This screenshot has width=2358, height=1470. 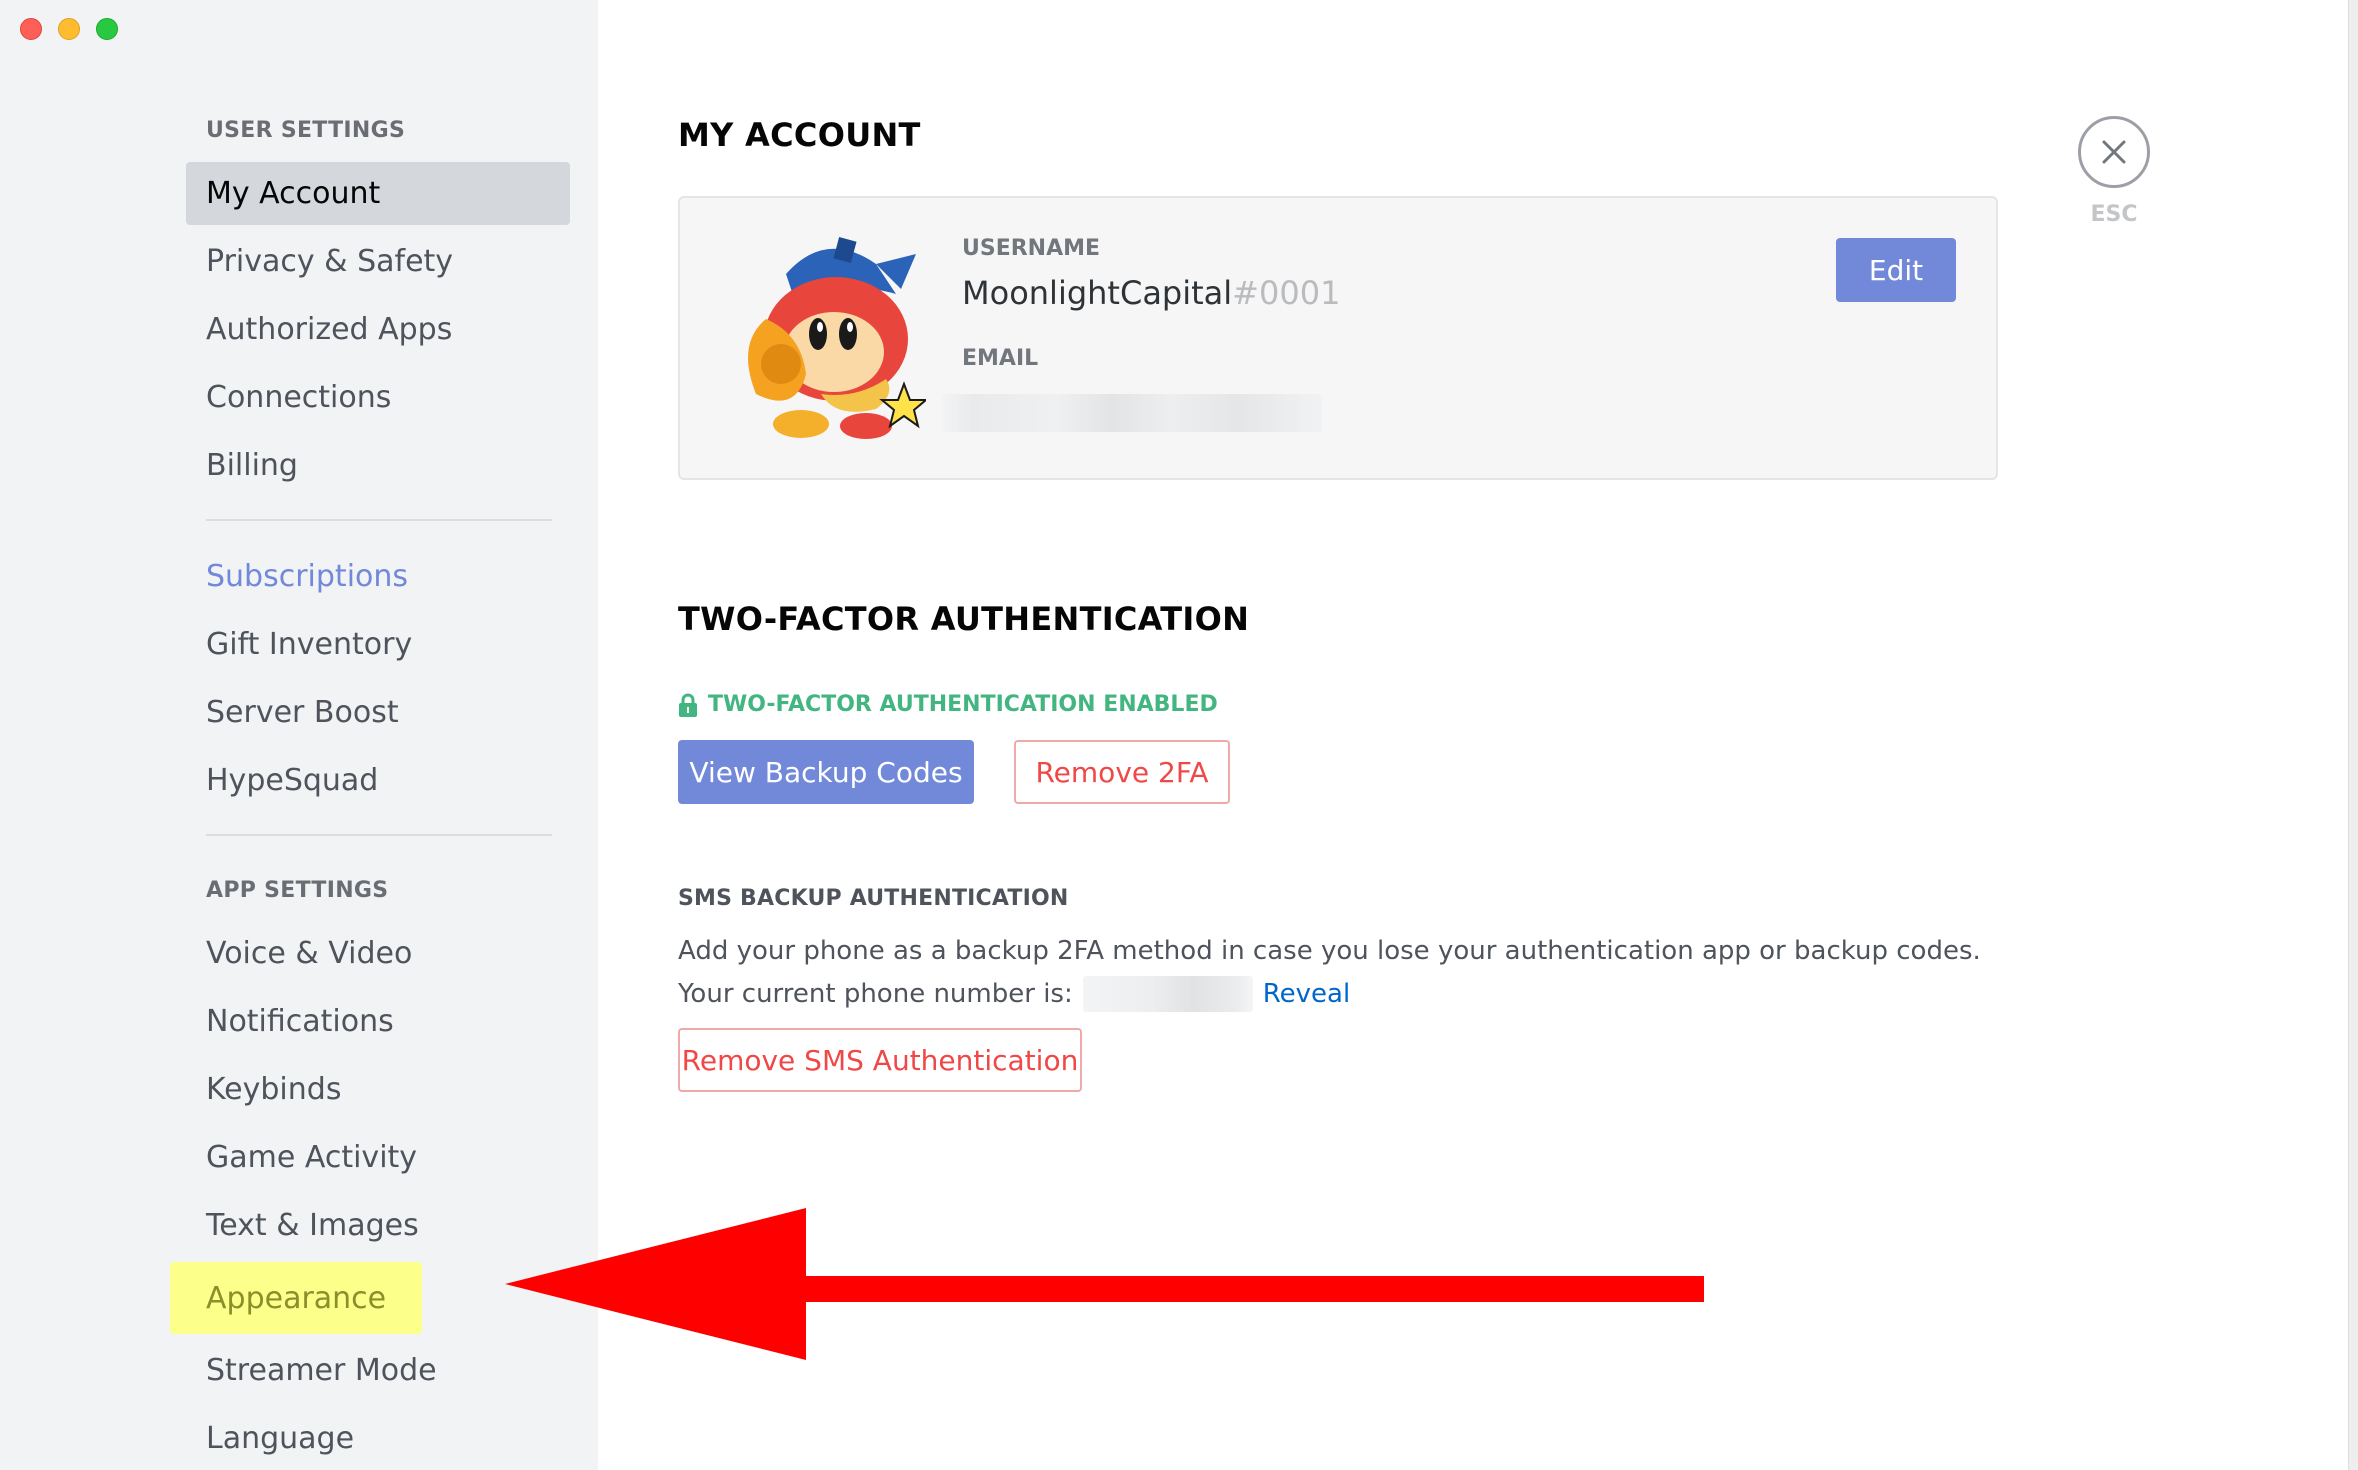 What do you see at coordinates (1031, 248) in the screenshot?
I see `username-label: USERNAME` at bounding box center [1031, 248].